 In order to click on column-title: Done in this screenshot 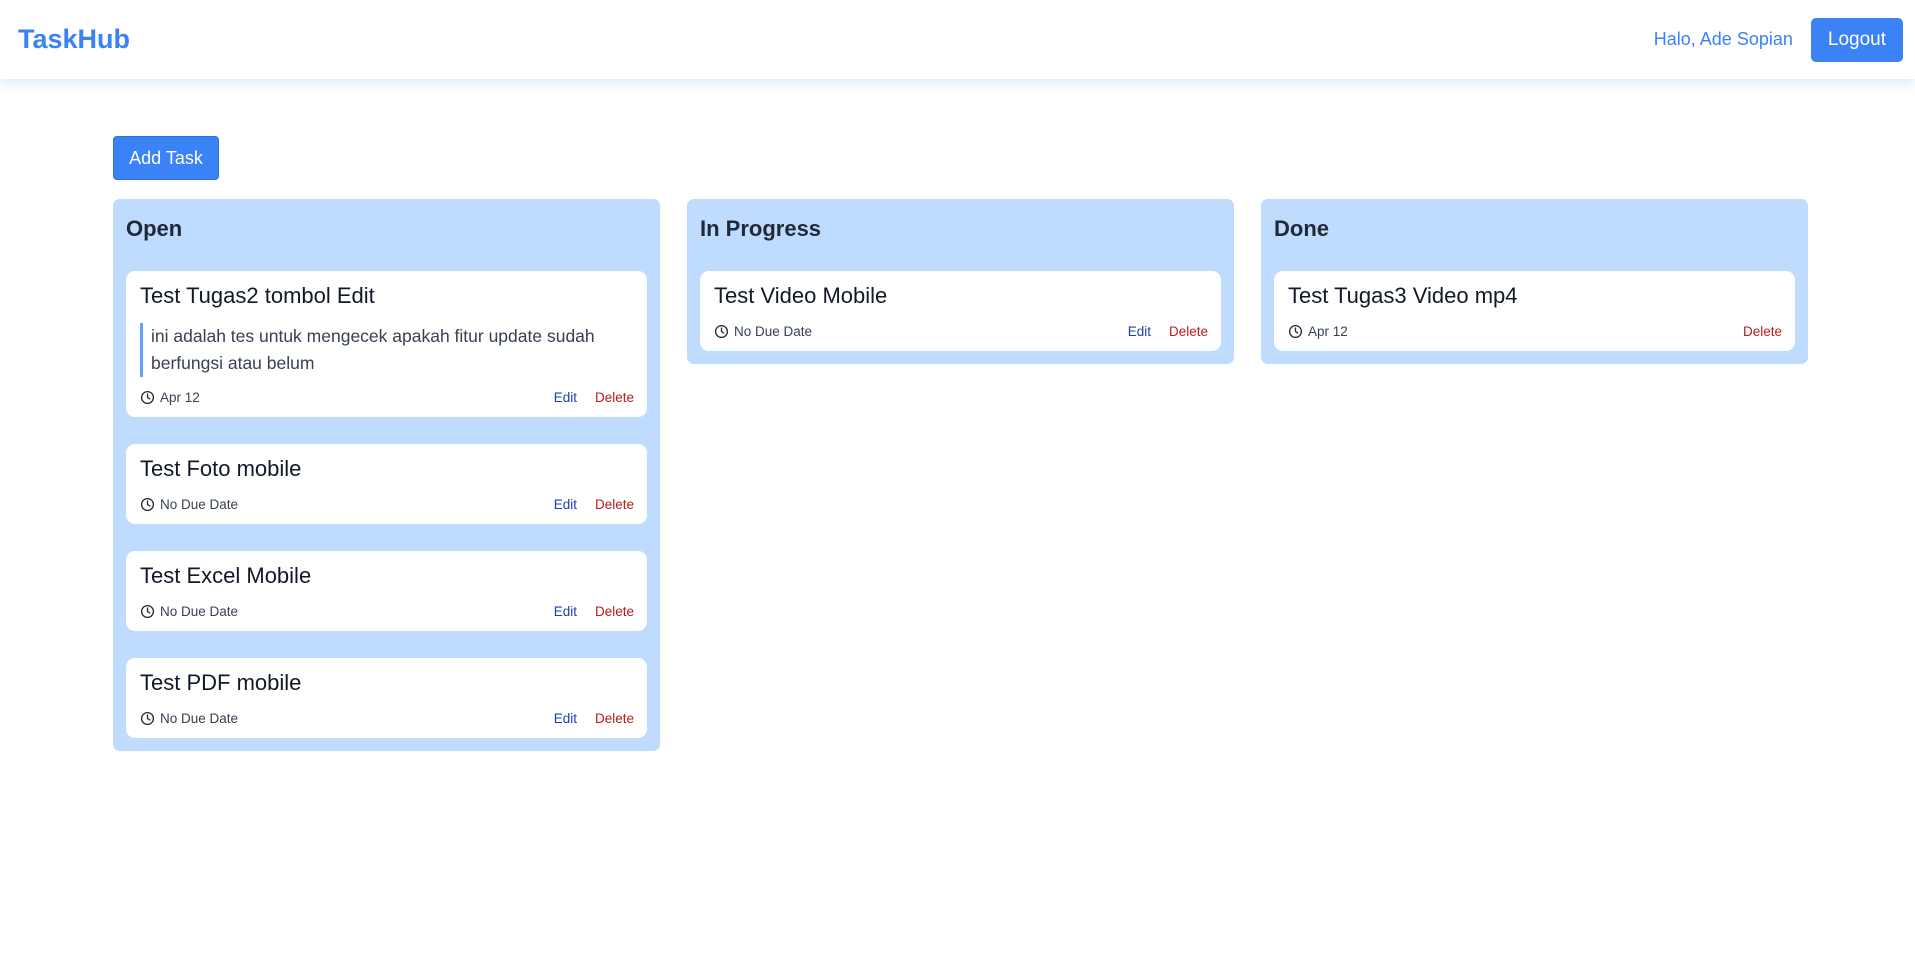, I will do `click(1301, 228)`.